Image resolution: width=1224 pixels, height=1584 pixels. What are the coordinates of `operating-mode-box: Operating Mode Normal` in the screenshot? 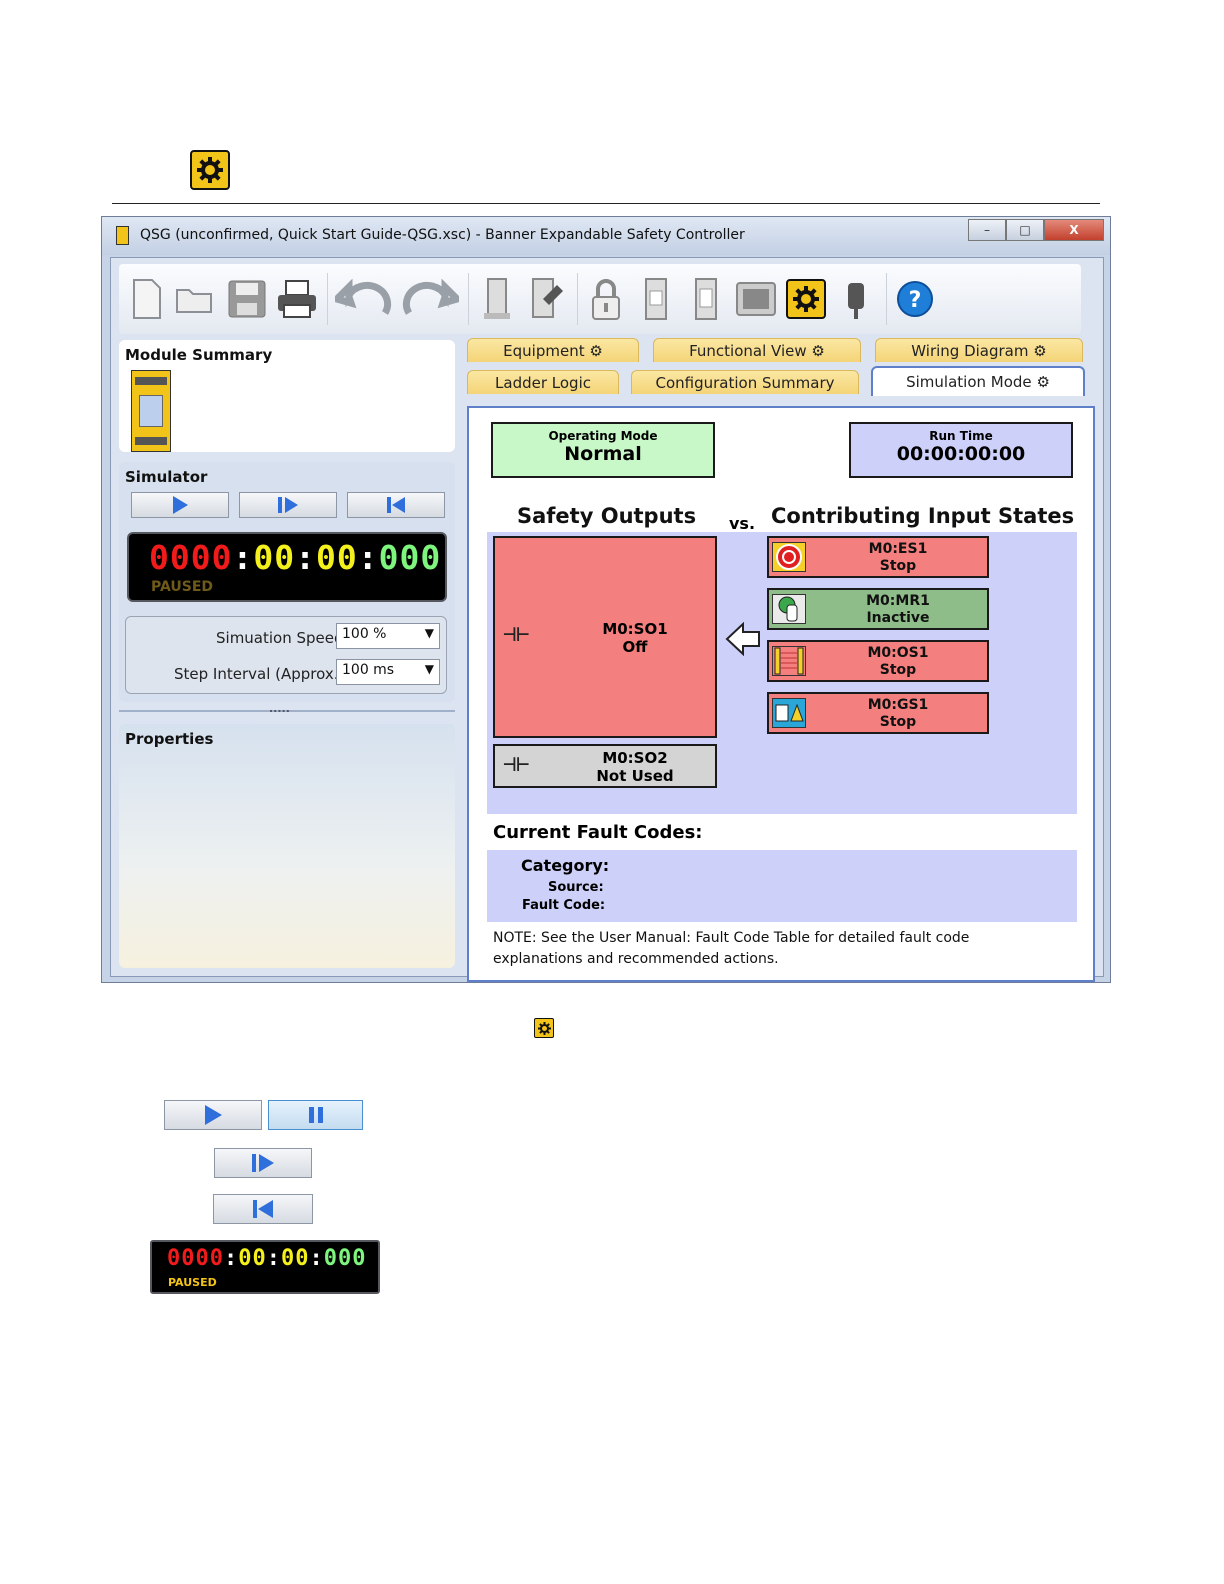 It's located at (603, 450).